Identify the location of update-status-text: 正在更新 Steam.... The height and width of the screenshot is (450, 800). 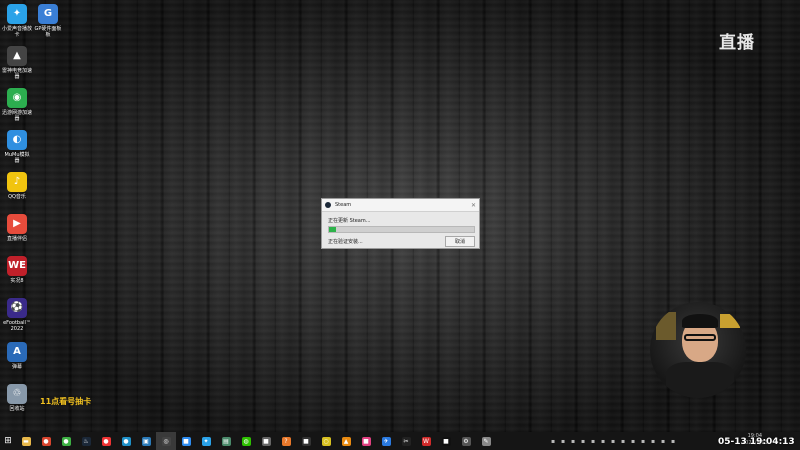
(349, 221).